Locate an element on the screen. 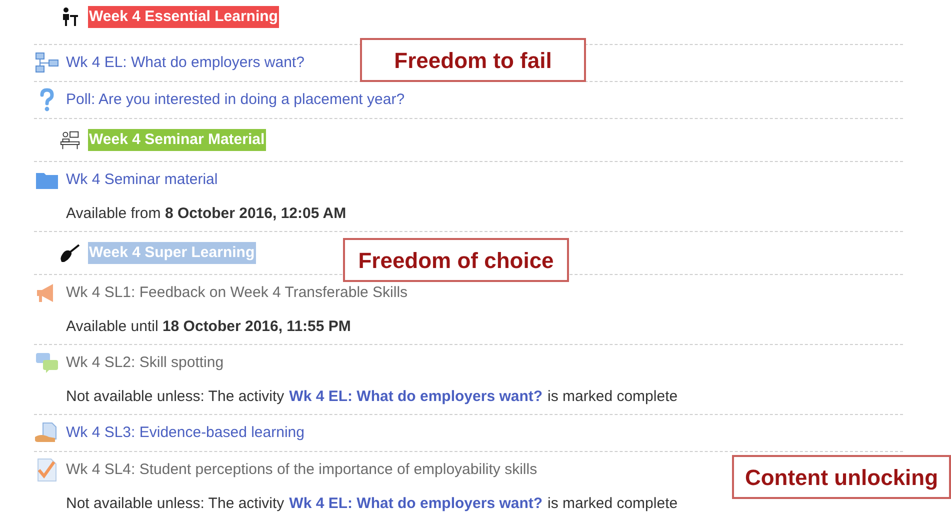 Image resolution: width=951 pixels, height=524 pixels. activity-link: Wk 4 SL4: Student perceptions of the importance of employability skills is located at coordinates (302, 470).